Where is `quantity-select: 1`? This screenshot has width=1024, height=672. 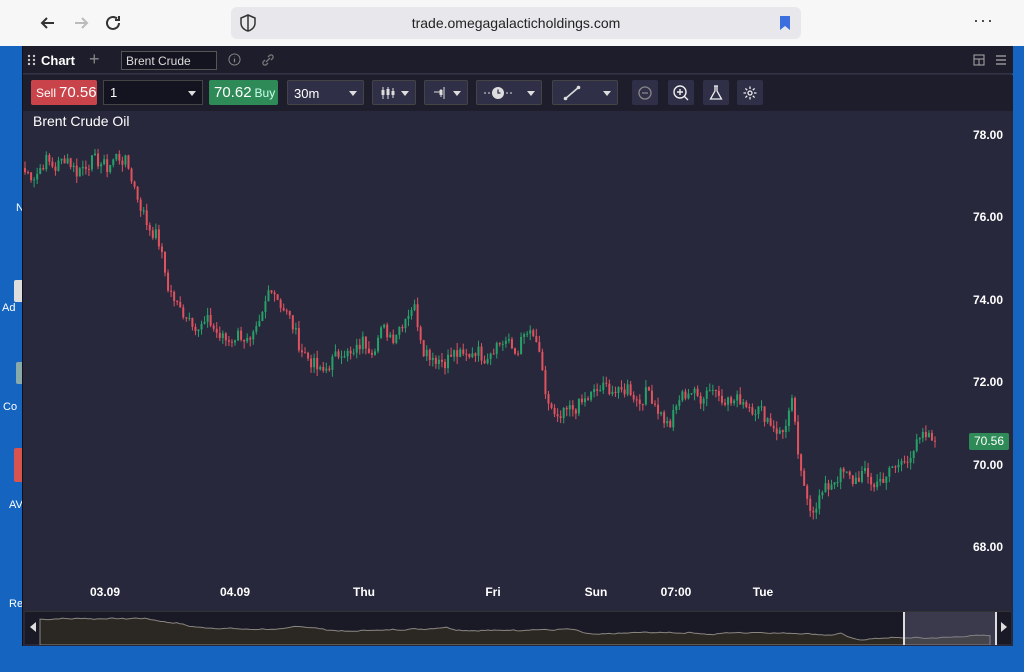 quantity-select: 1 is located at coordinates (153, 92).